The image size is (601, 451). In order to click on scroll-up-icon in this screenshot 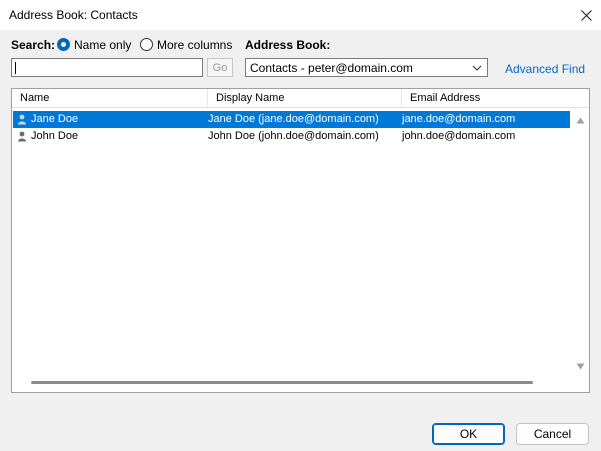, I will do `click(580, 120)`.